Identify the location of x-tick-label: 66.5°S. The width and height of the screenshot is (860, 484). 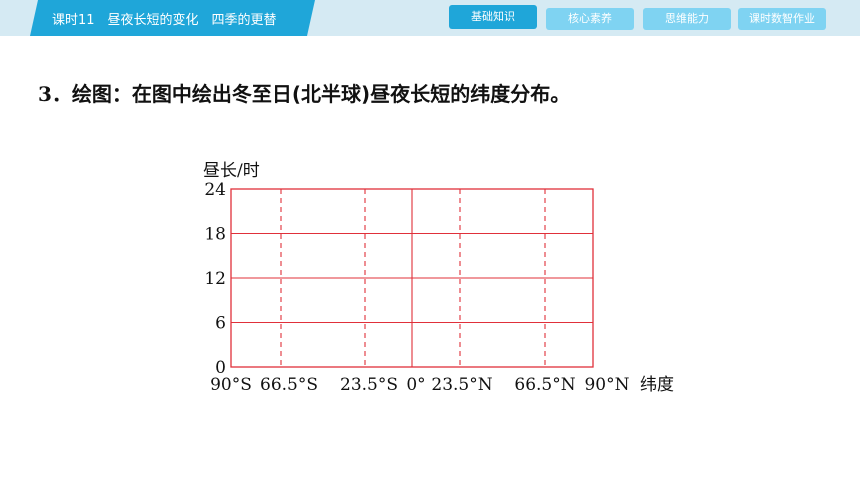
(289, 385).